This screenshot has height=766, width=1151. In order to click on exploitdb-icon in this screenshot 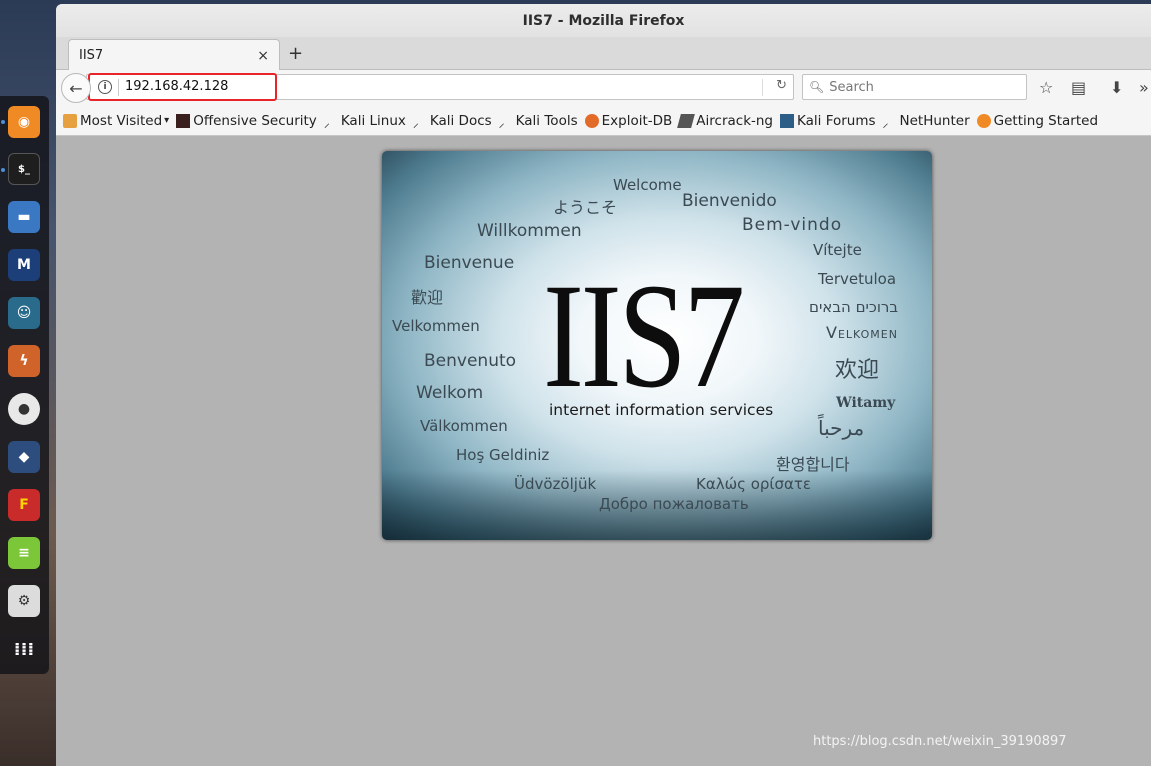, I will do `click(591, 120)`.